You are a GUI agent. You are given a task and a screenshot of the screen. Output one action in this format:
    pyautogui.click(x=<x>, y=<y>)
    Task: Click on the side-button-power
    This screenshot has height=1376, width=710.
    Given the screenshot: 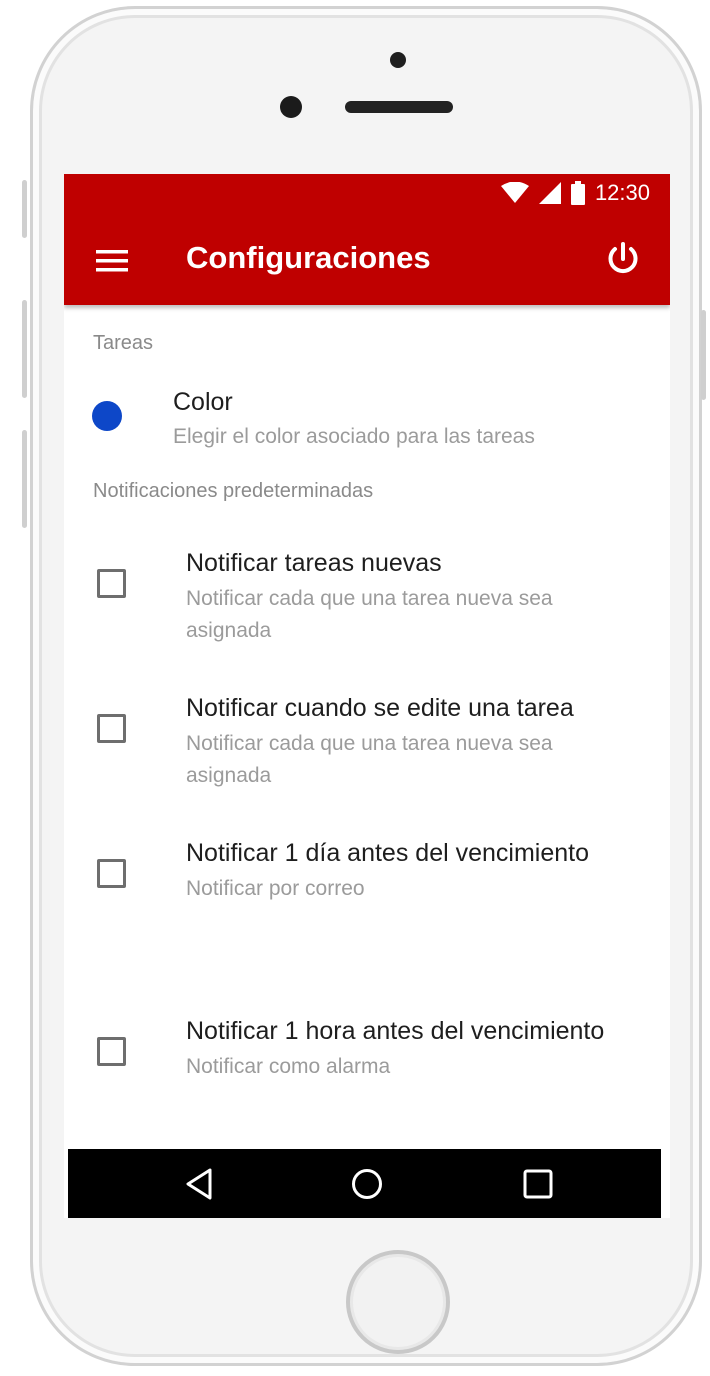 What is the action you would take?
    pyautogui.click(x=703, y=355)
    